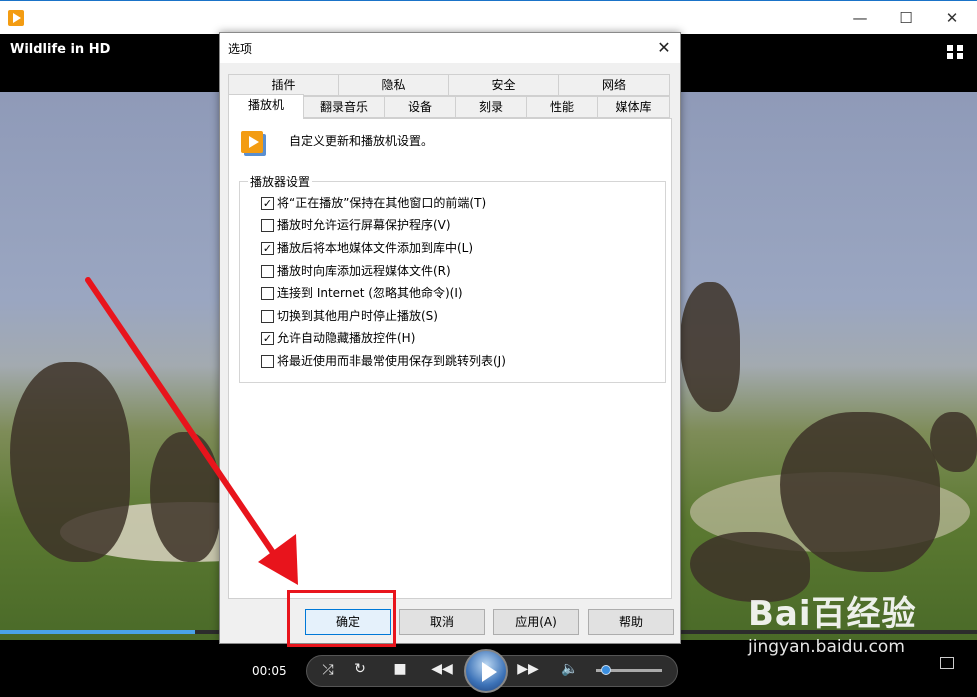 This screenshot has height=697, width=977. I want to click on watermark-brand: Bai百经验, so click(832, 614).